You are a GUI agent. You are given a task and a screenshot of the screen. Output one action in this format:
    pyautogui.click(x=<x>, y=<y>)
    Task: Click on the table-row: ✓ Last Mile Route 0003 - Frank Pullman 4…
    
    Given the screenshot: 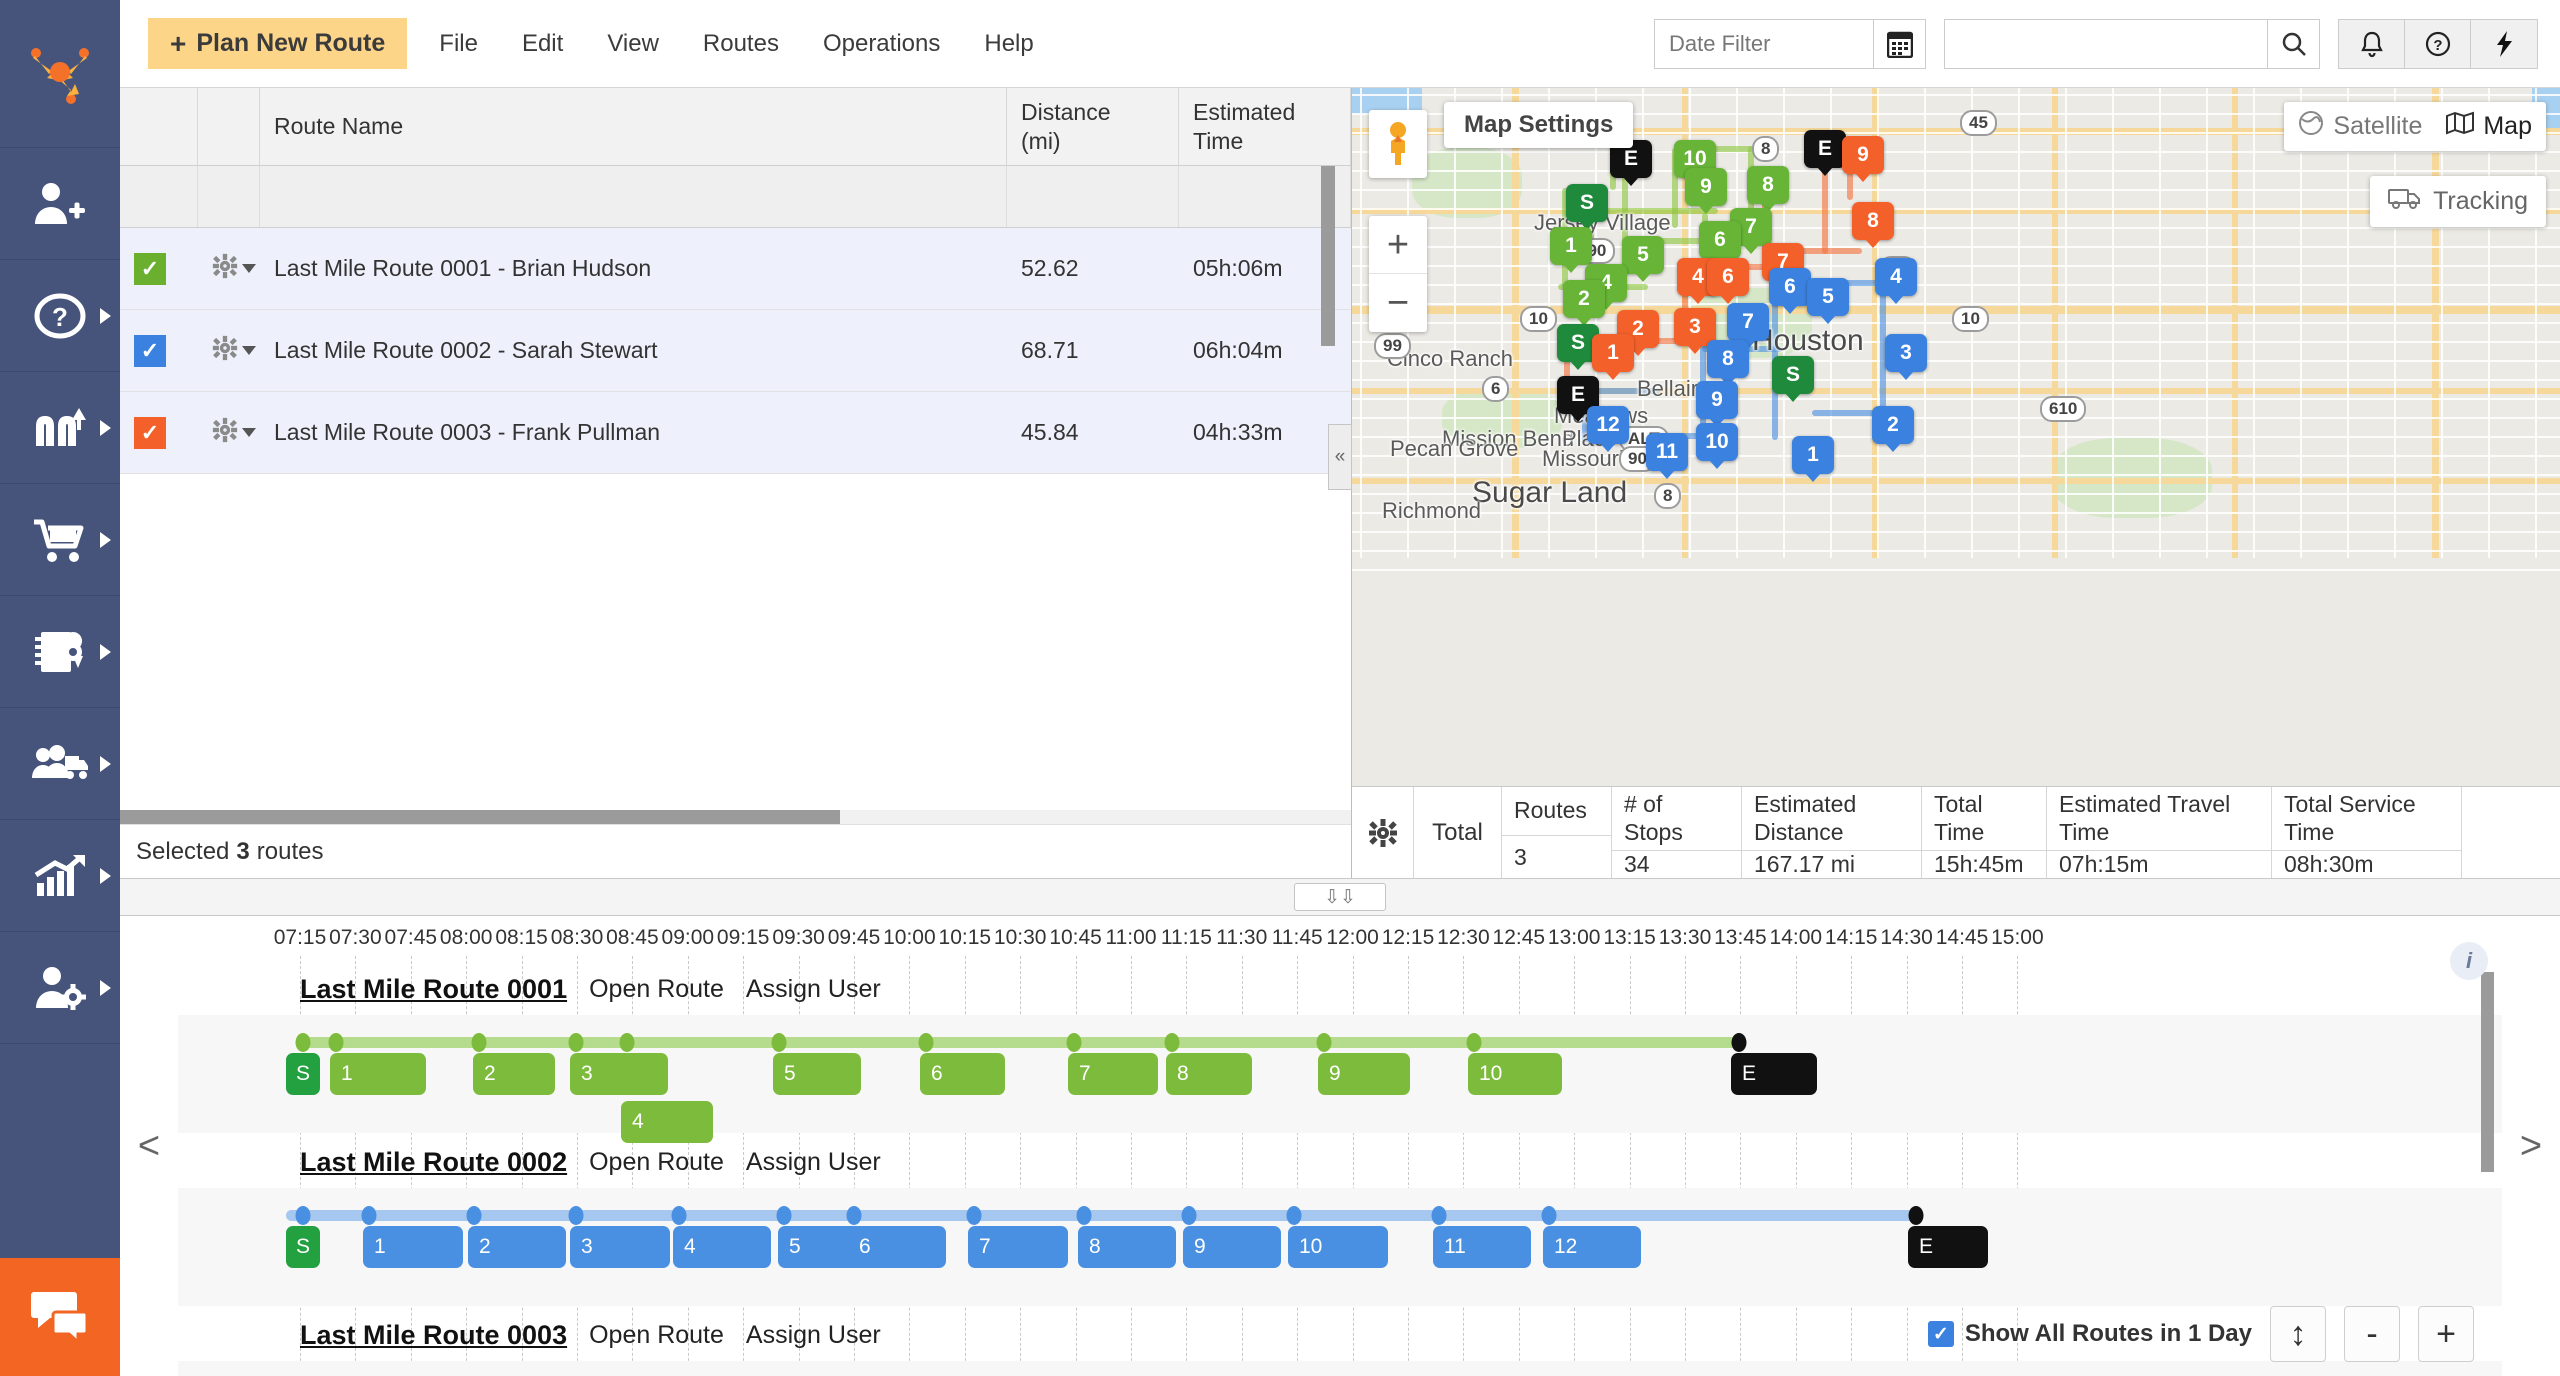 What is the action you would take?
    pyautogui.click(x=735, y=433)
    